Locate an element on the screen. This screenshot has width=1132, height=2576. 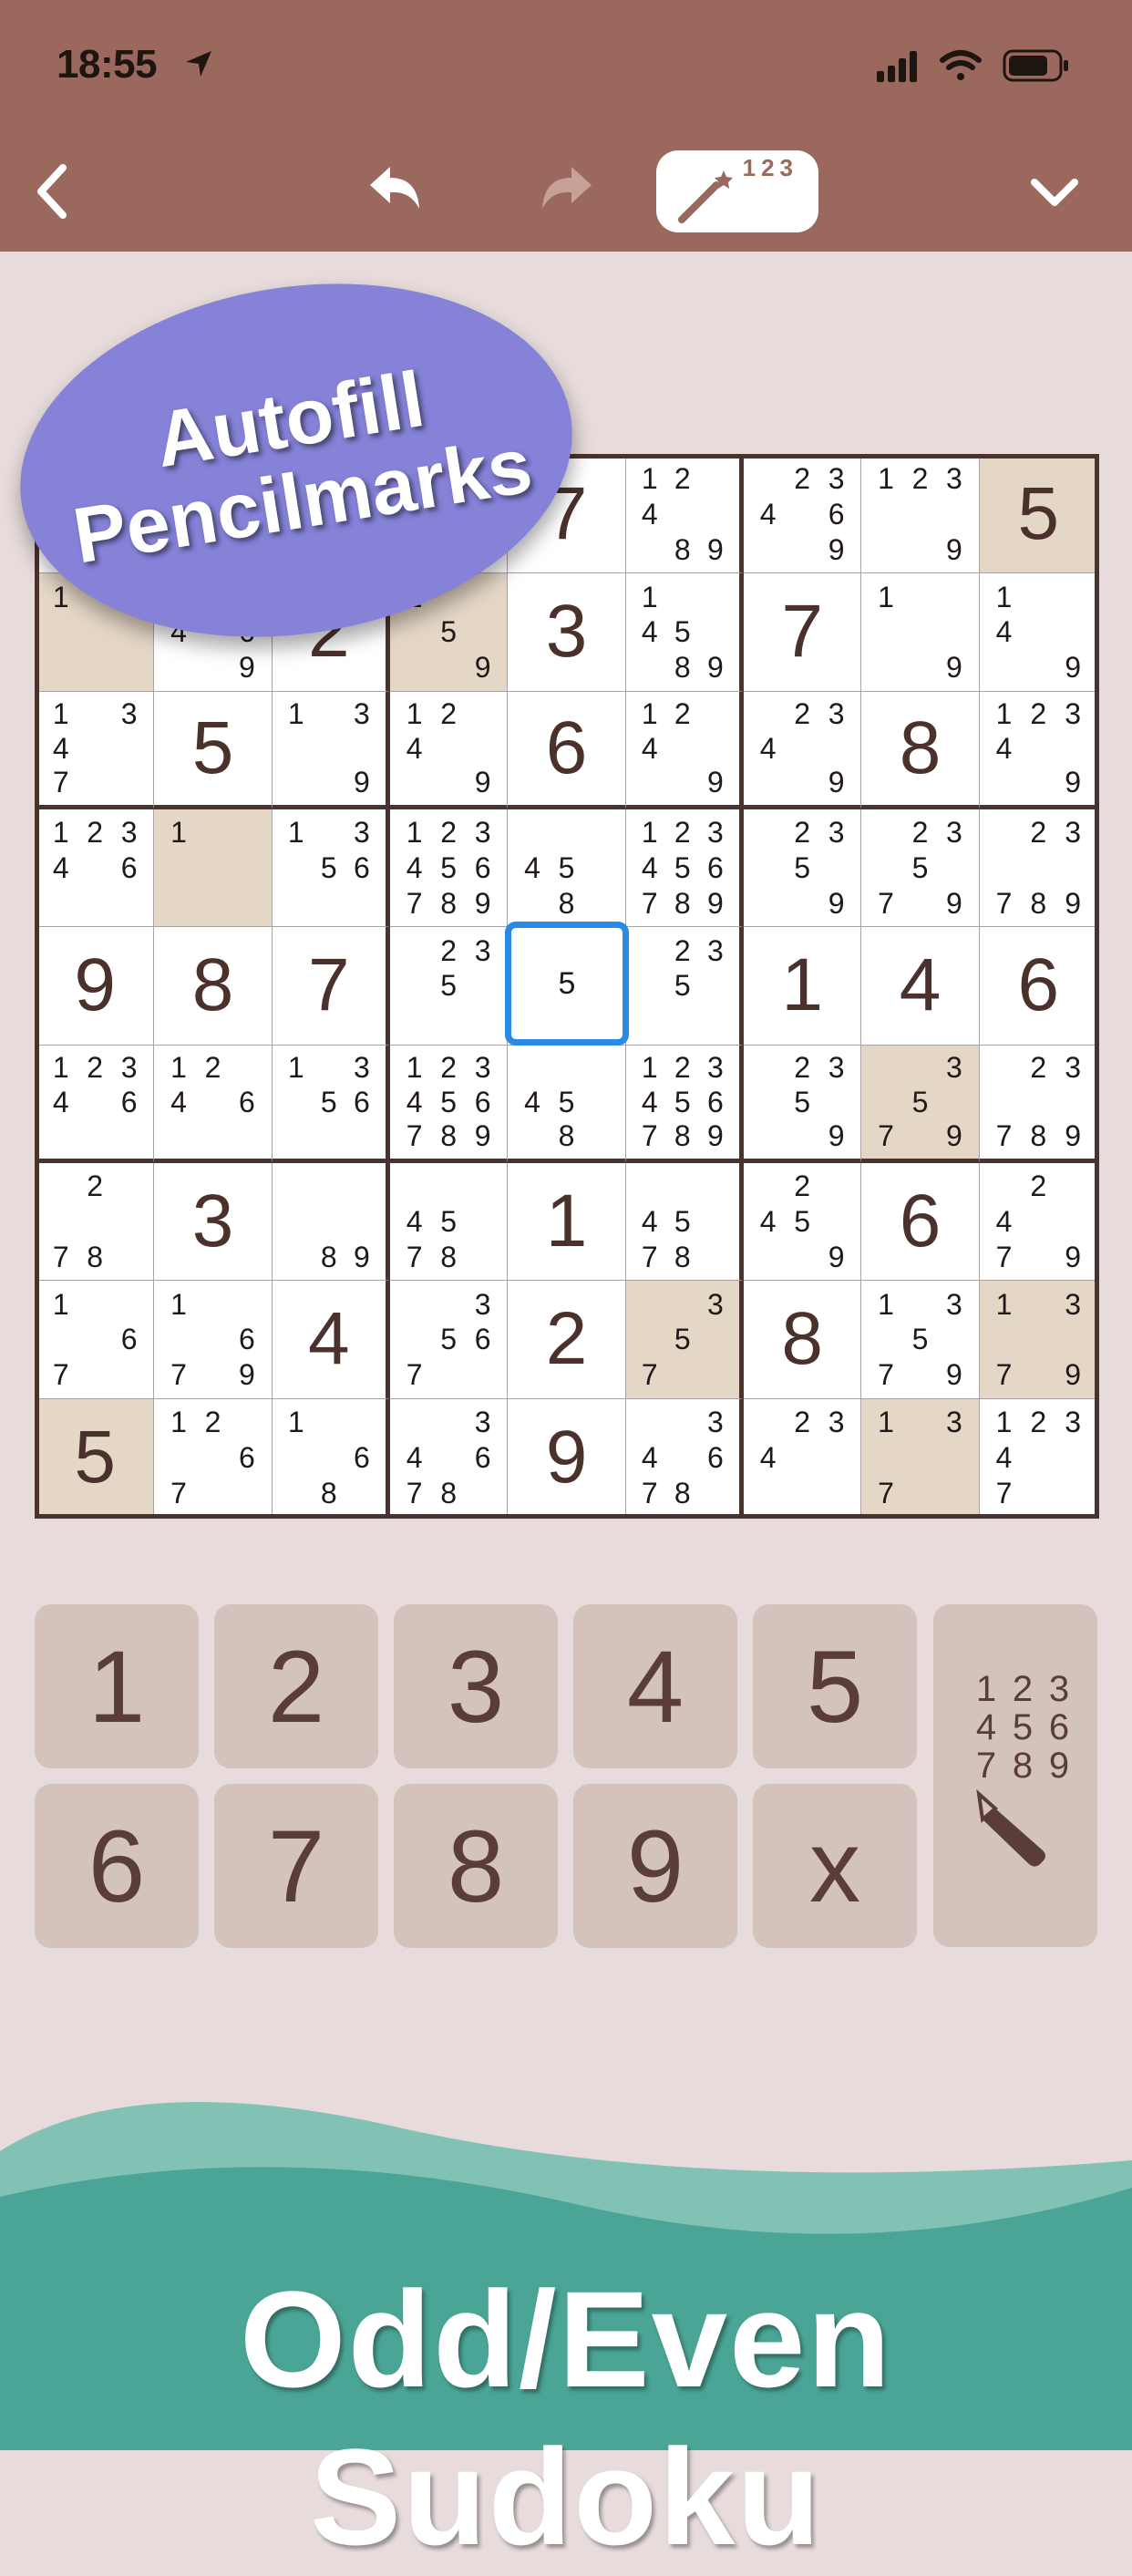
sudoku-cell: 1246 is located at coordinates (213, 1104).